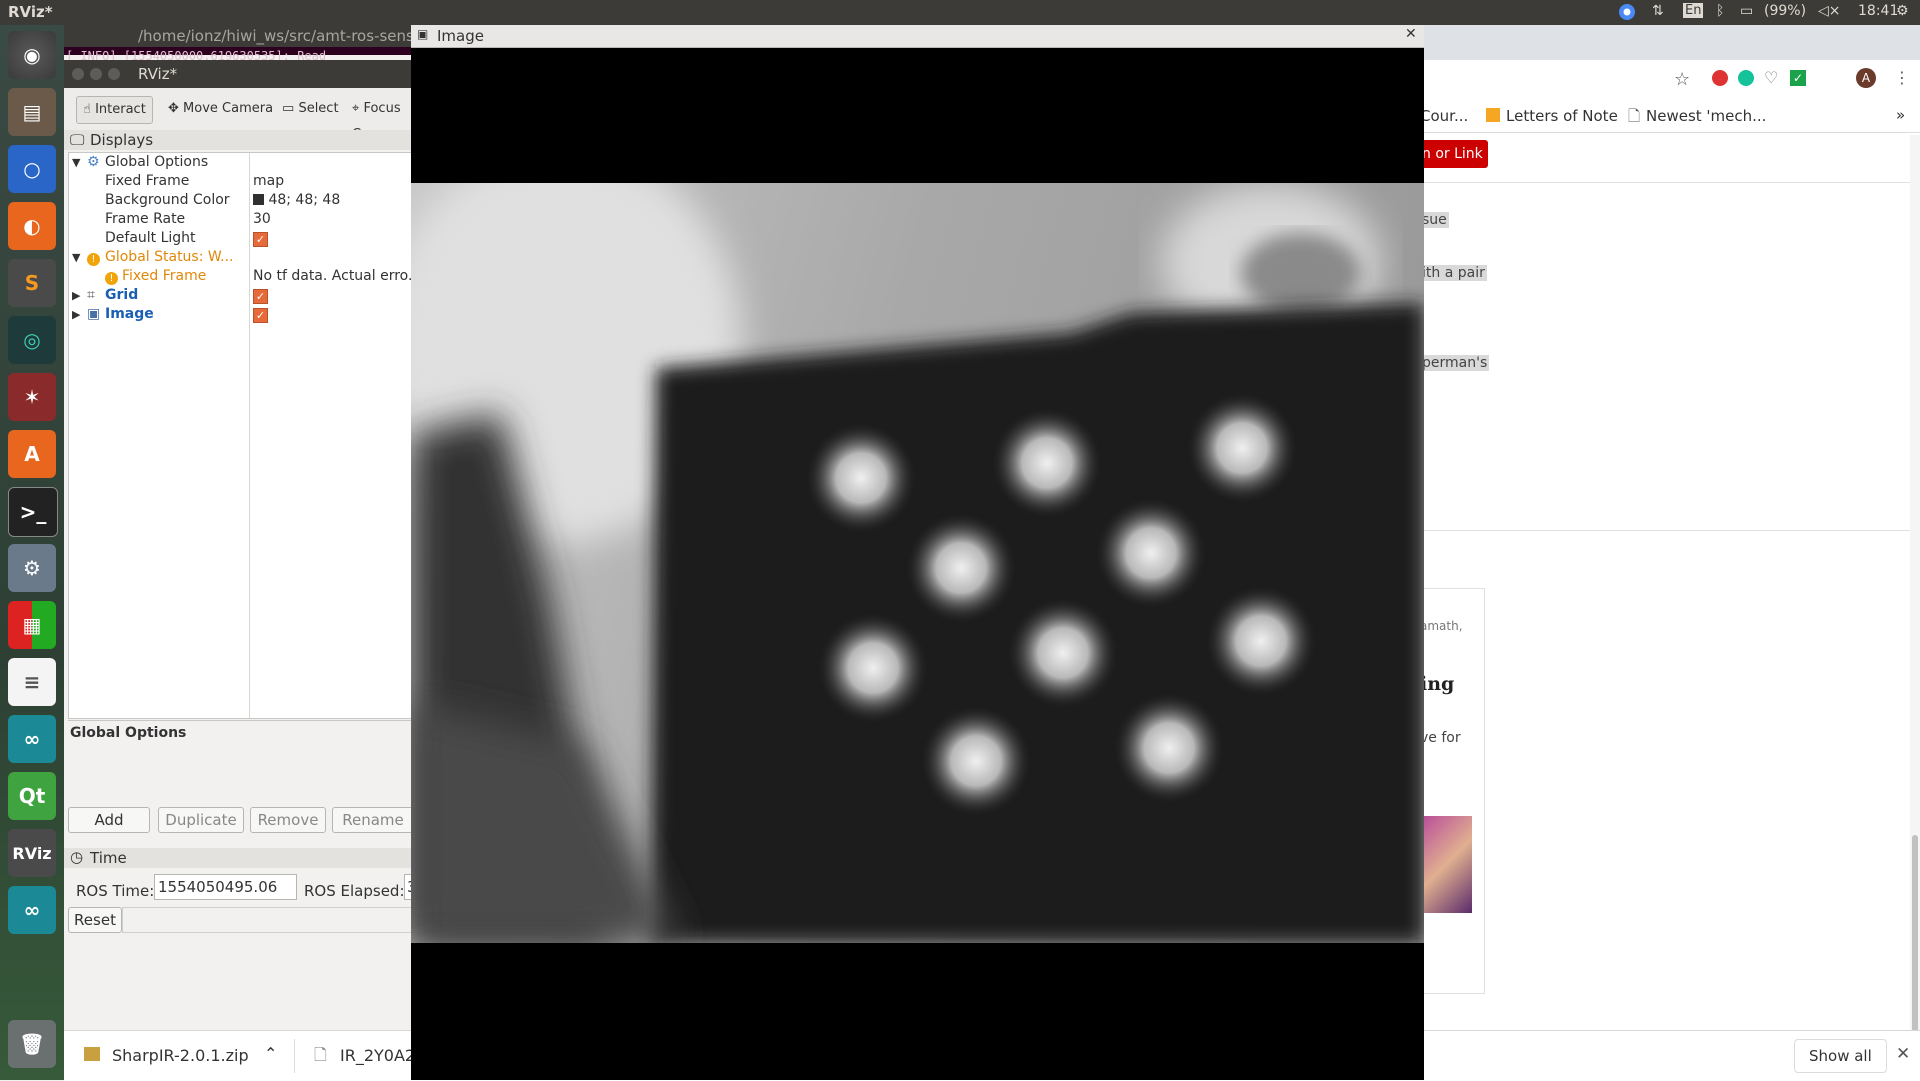 This screenshot has height=1081, width=1920. I want to click on signin-button: n or Link, so click(1454, 154).